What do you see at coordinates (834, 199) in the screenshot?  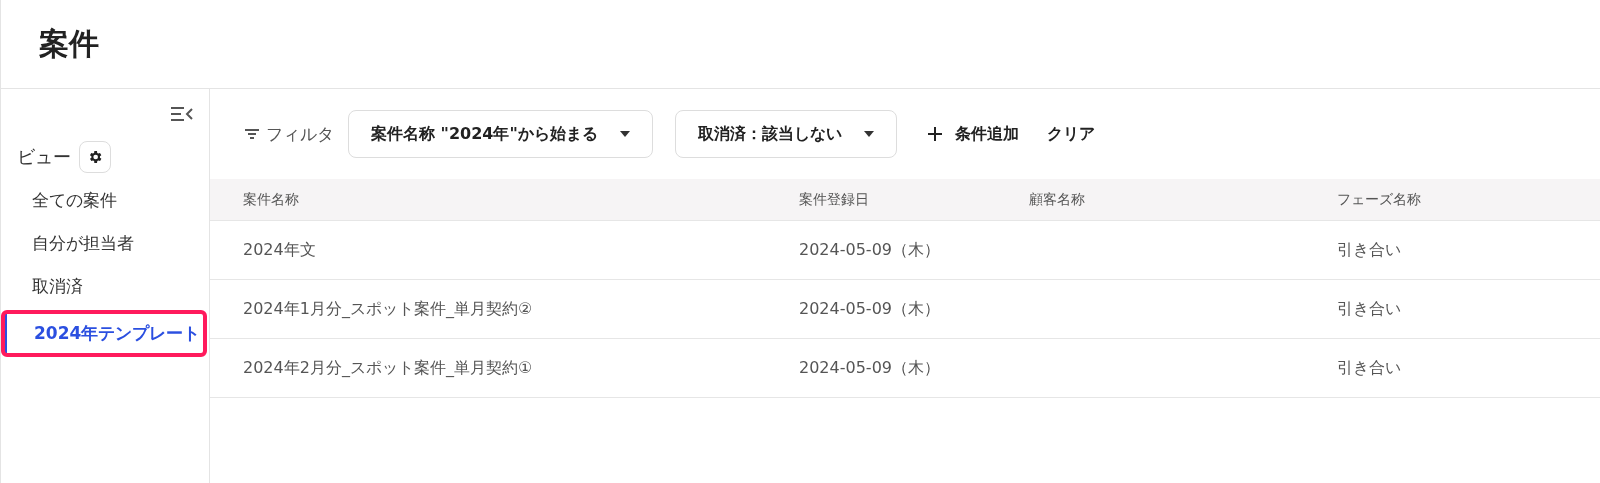 I see `column-header: 案件登録日` at bounding box center [834, 199].